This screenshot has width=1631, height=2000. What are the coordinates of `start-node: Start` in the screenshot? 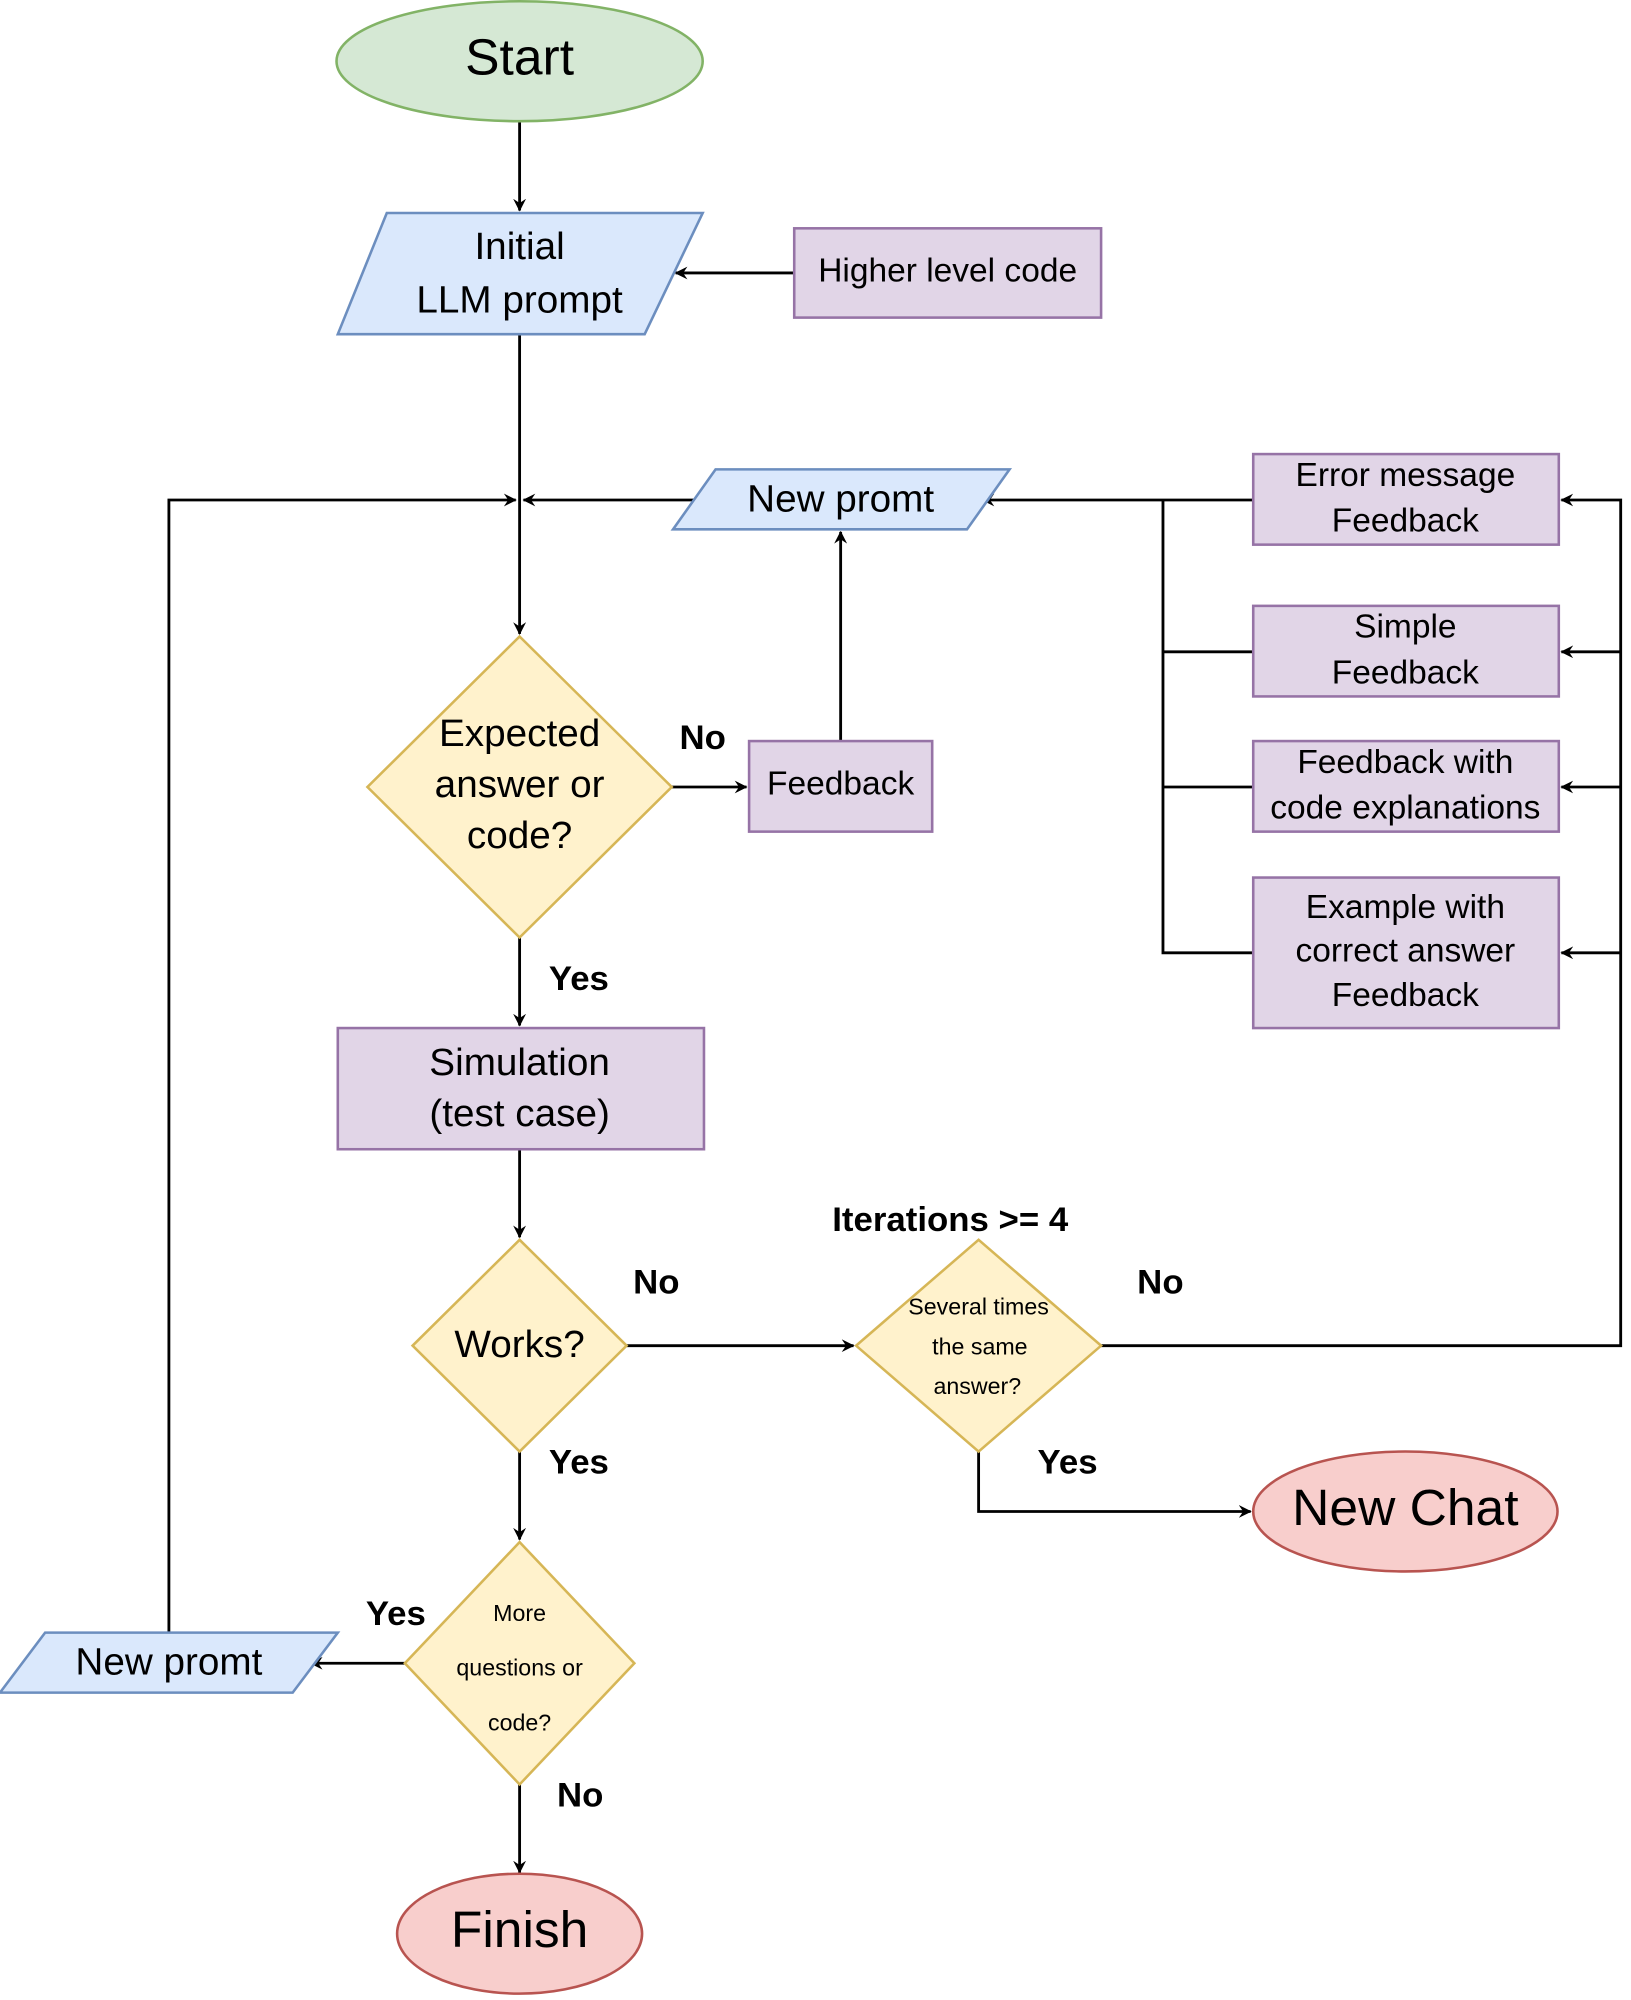 It's located at (519, 61).